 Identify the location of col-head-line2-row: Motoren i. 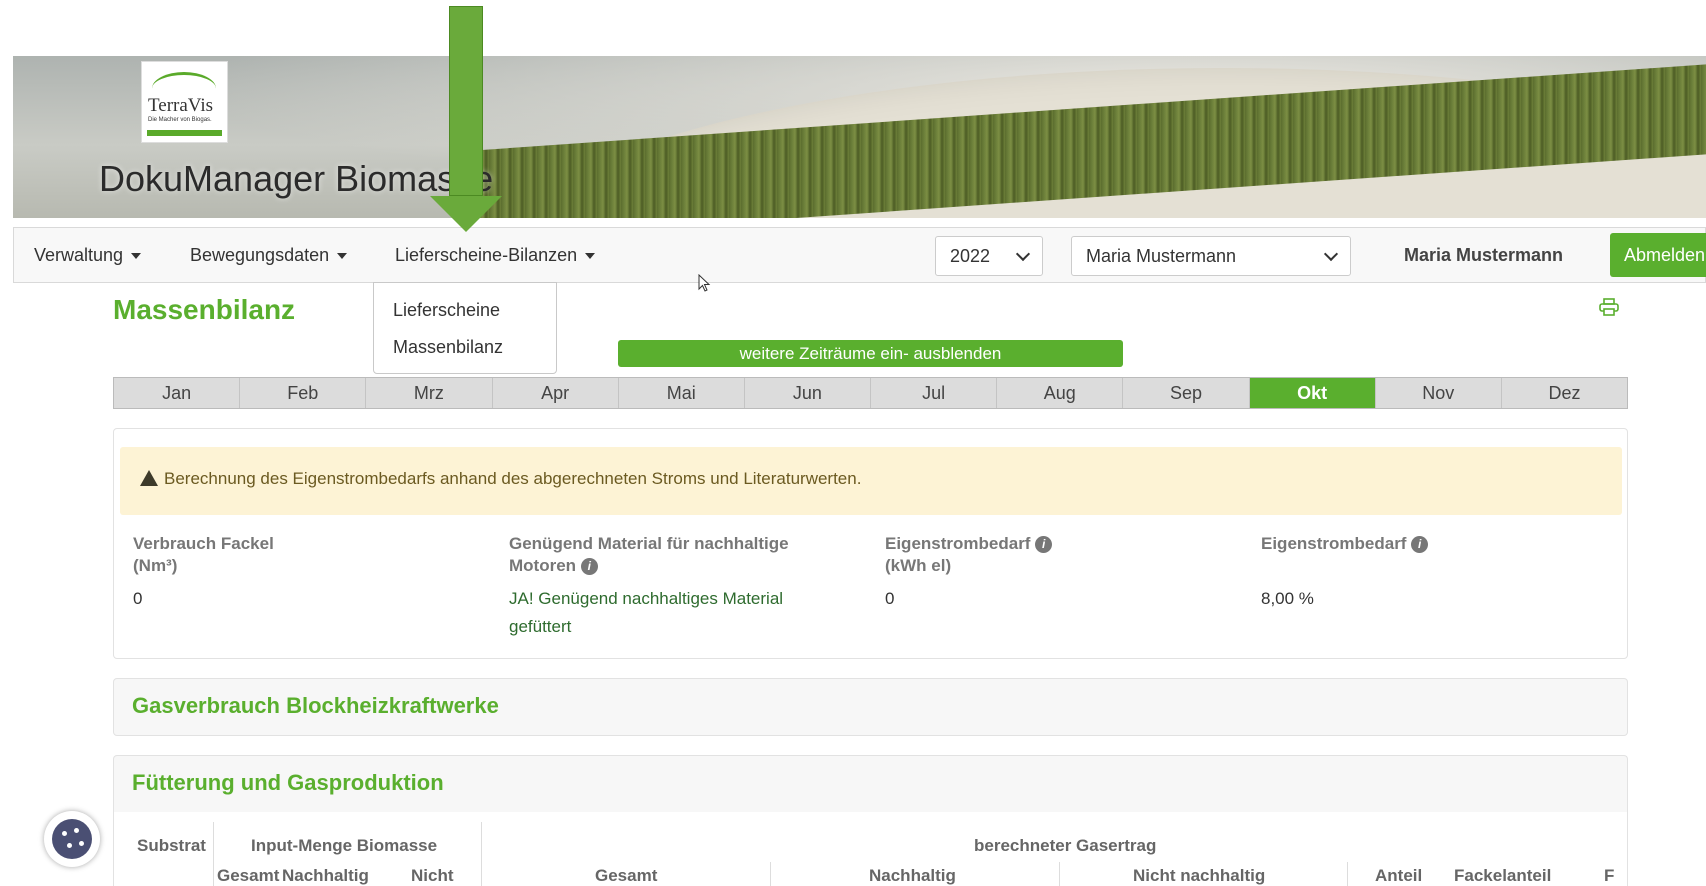
(649, 566).